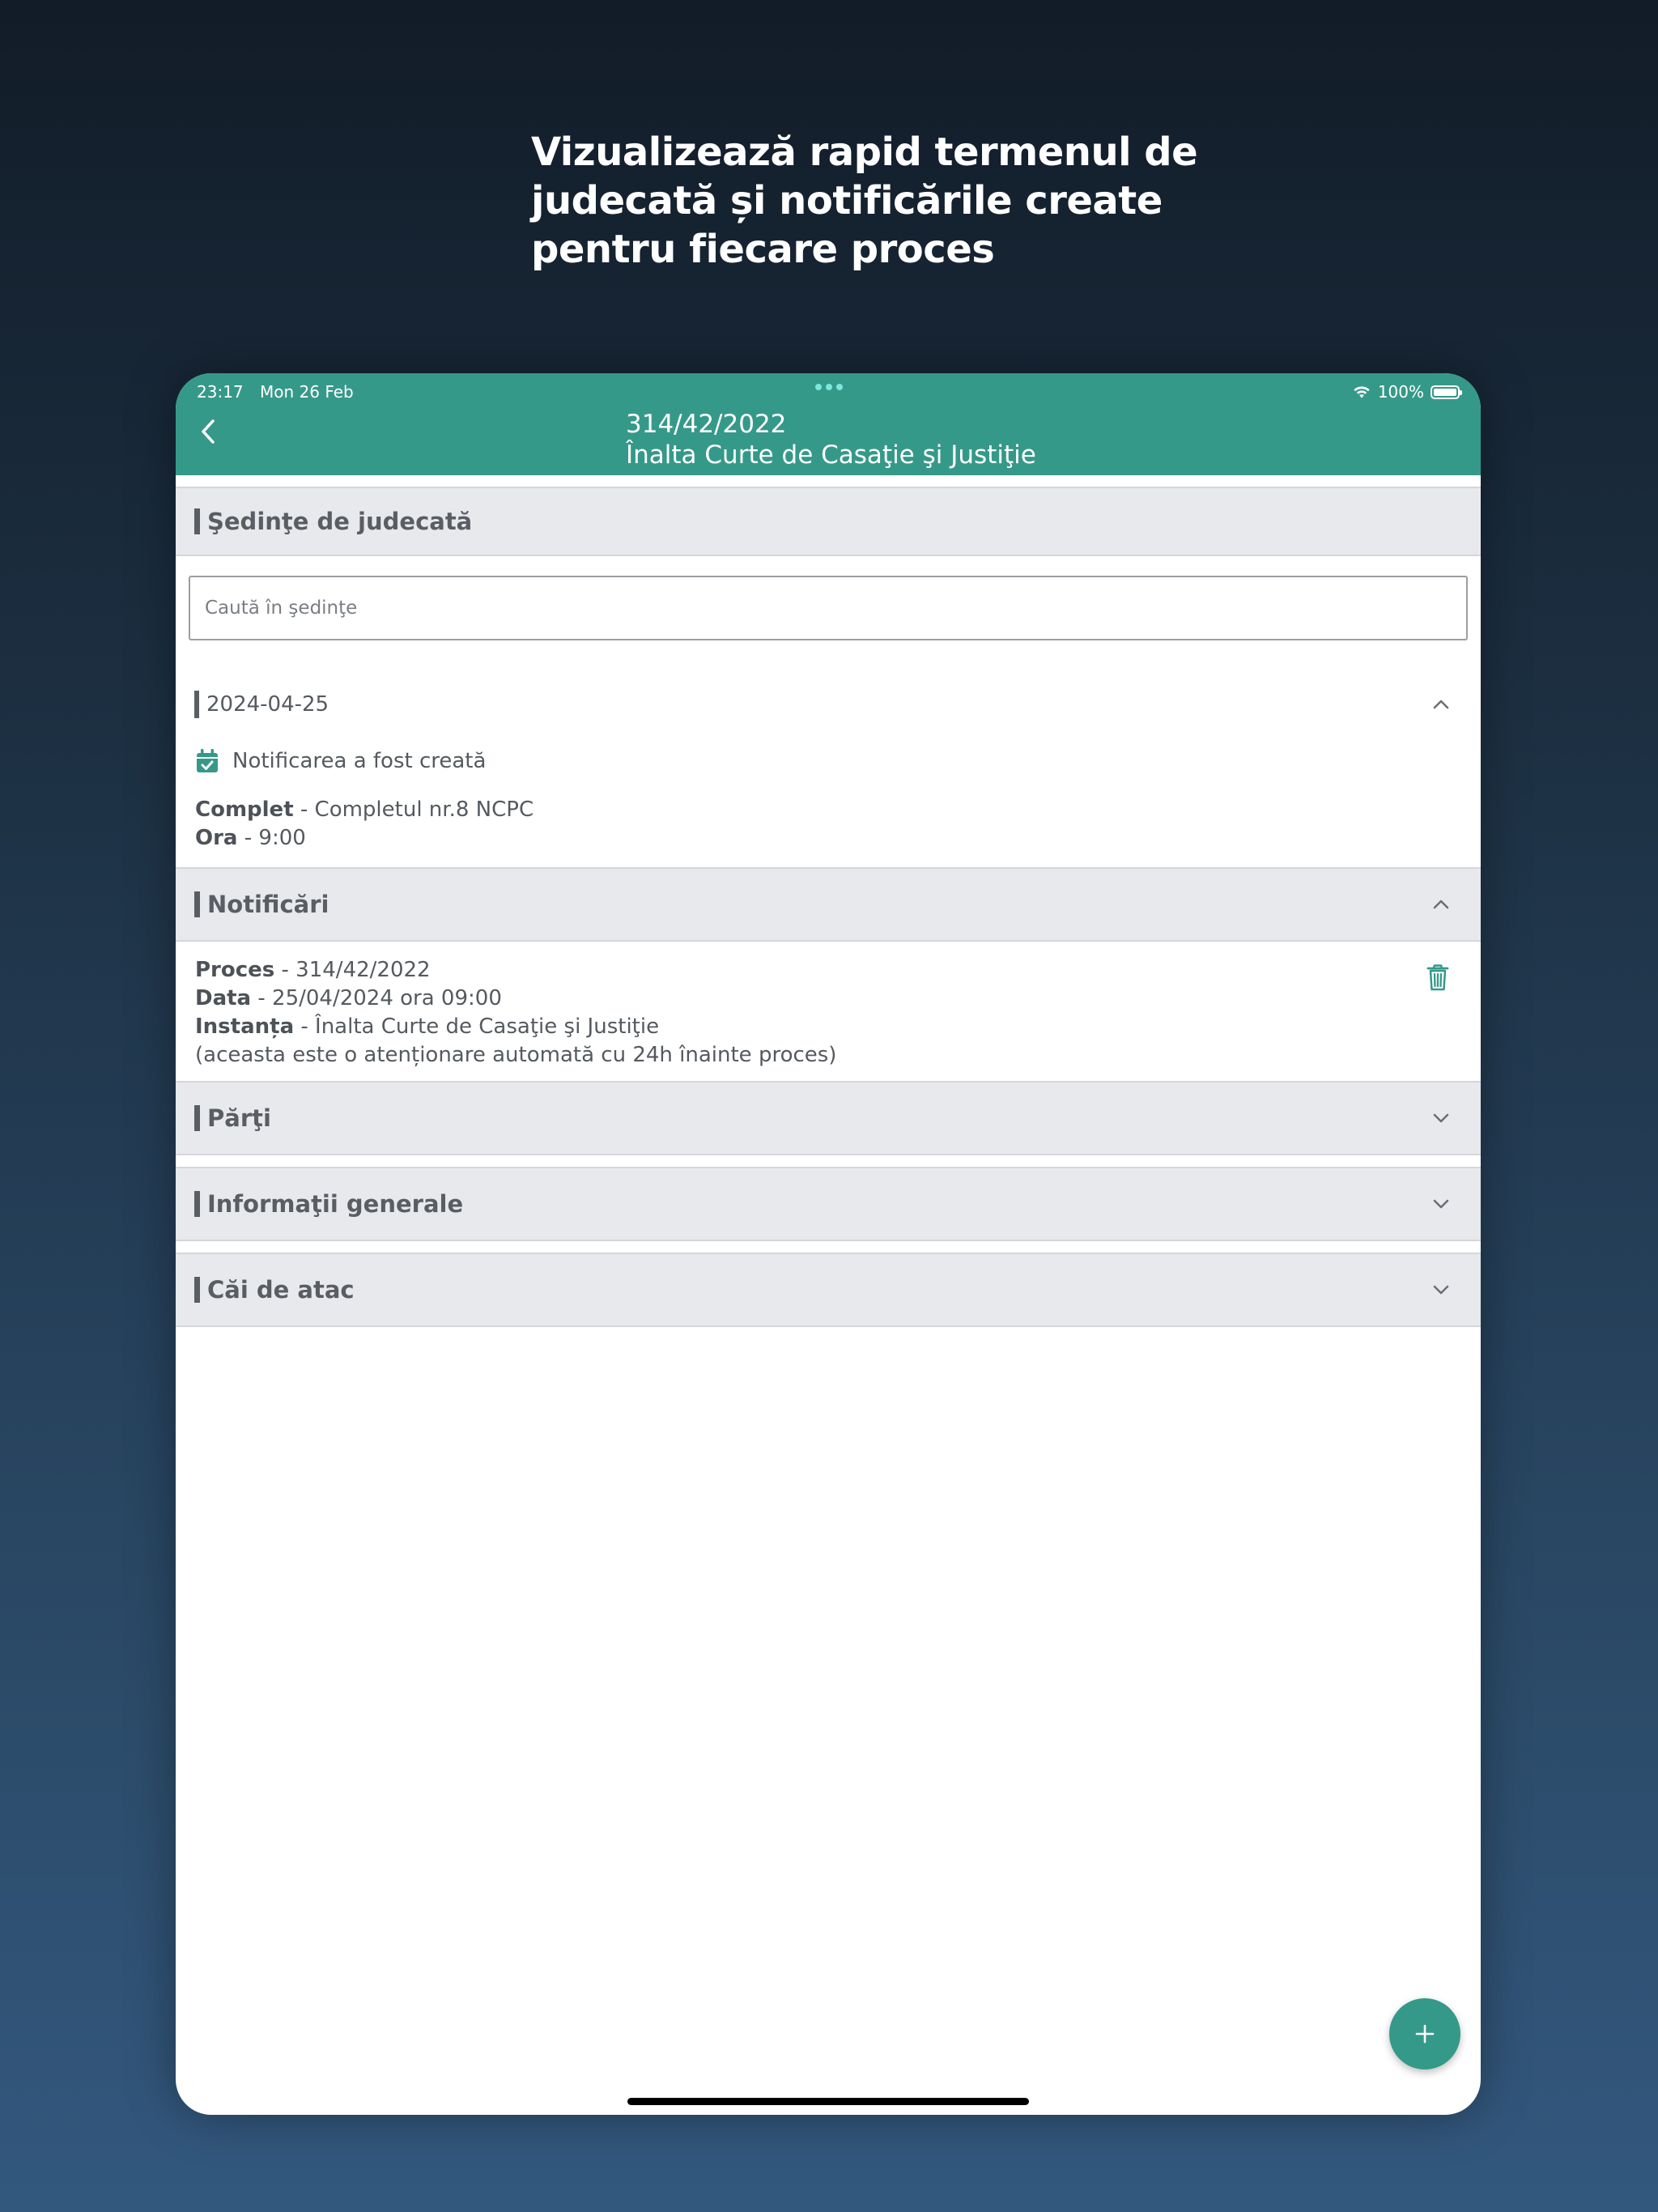 This screenshot has width=1658, height=2212. I want to click on trash-icon, so click(1437, 978).